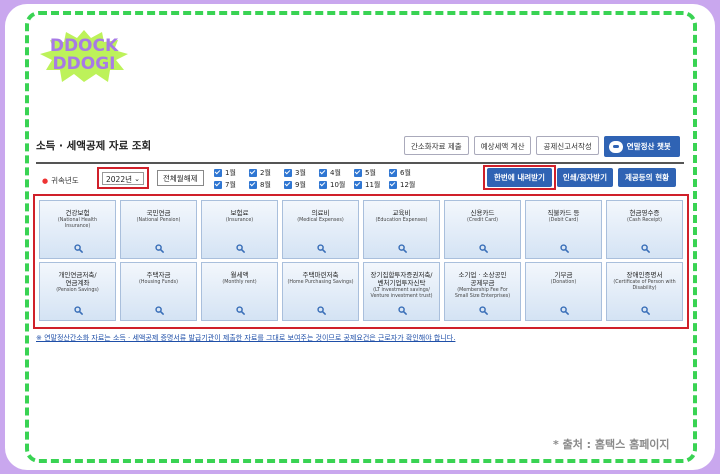  I want to click on deduction-tile: 직불카드 등 (Debit Card), so click(563, 229).